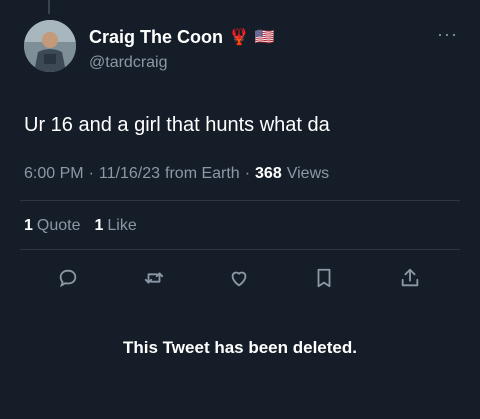 This screenshot has width=480, height=419. What do you see at coordinates (49, 7) in the screenshot?
I see `thread-connector` at bounding box center [49, 7].